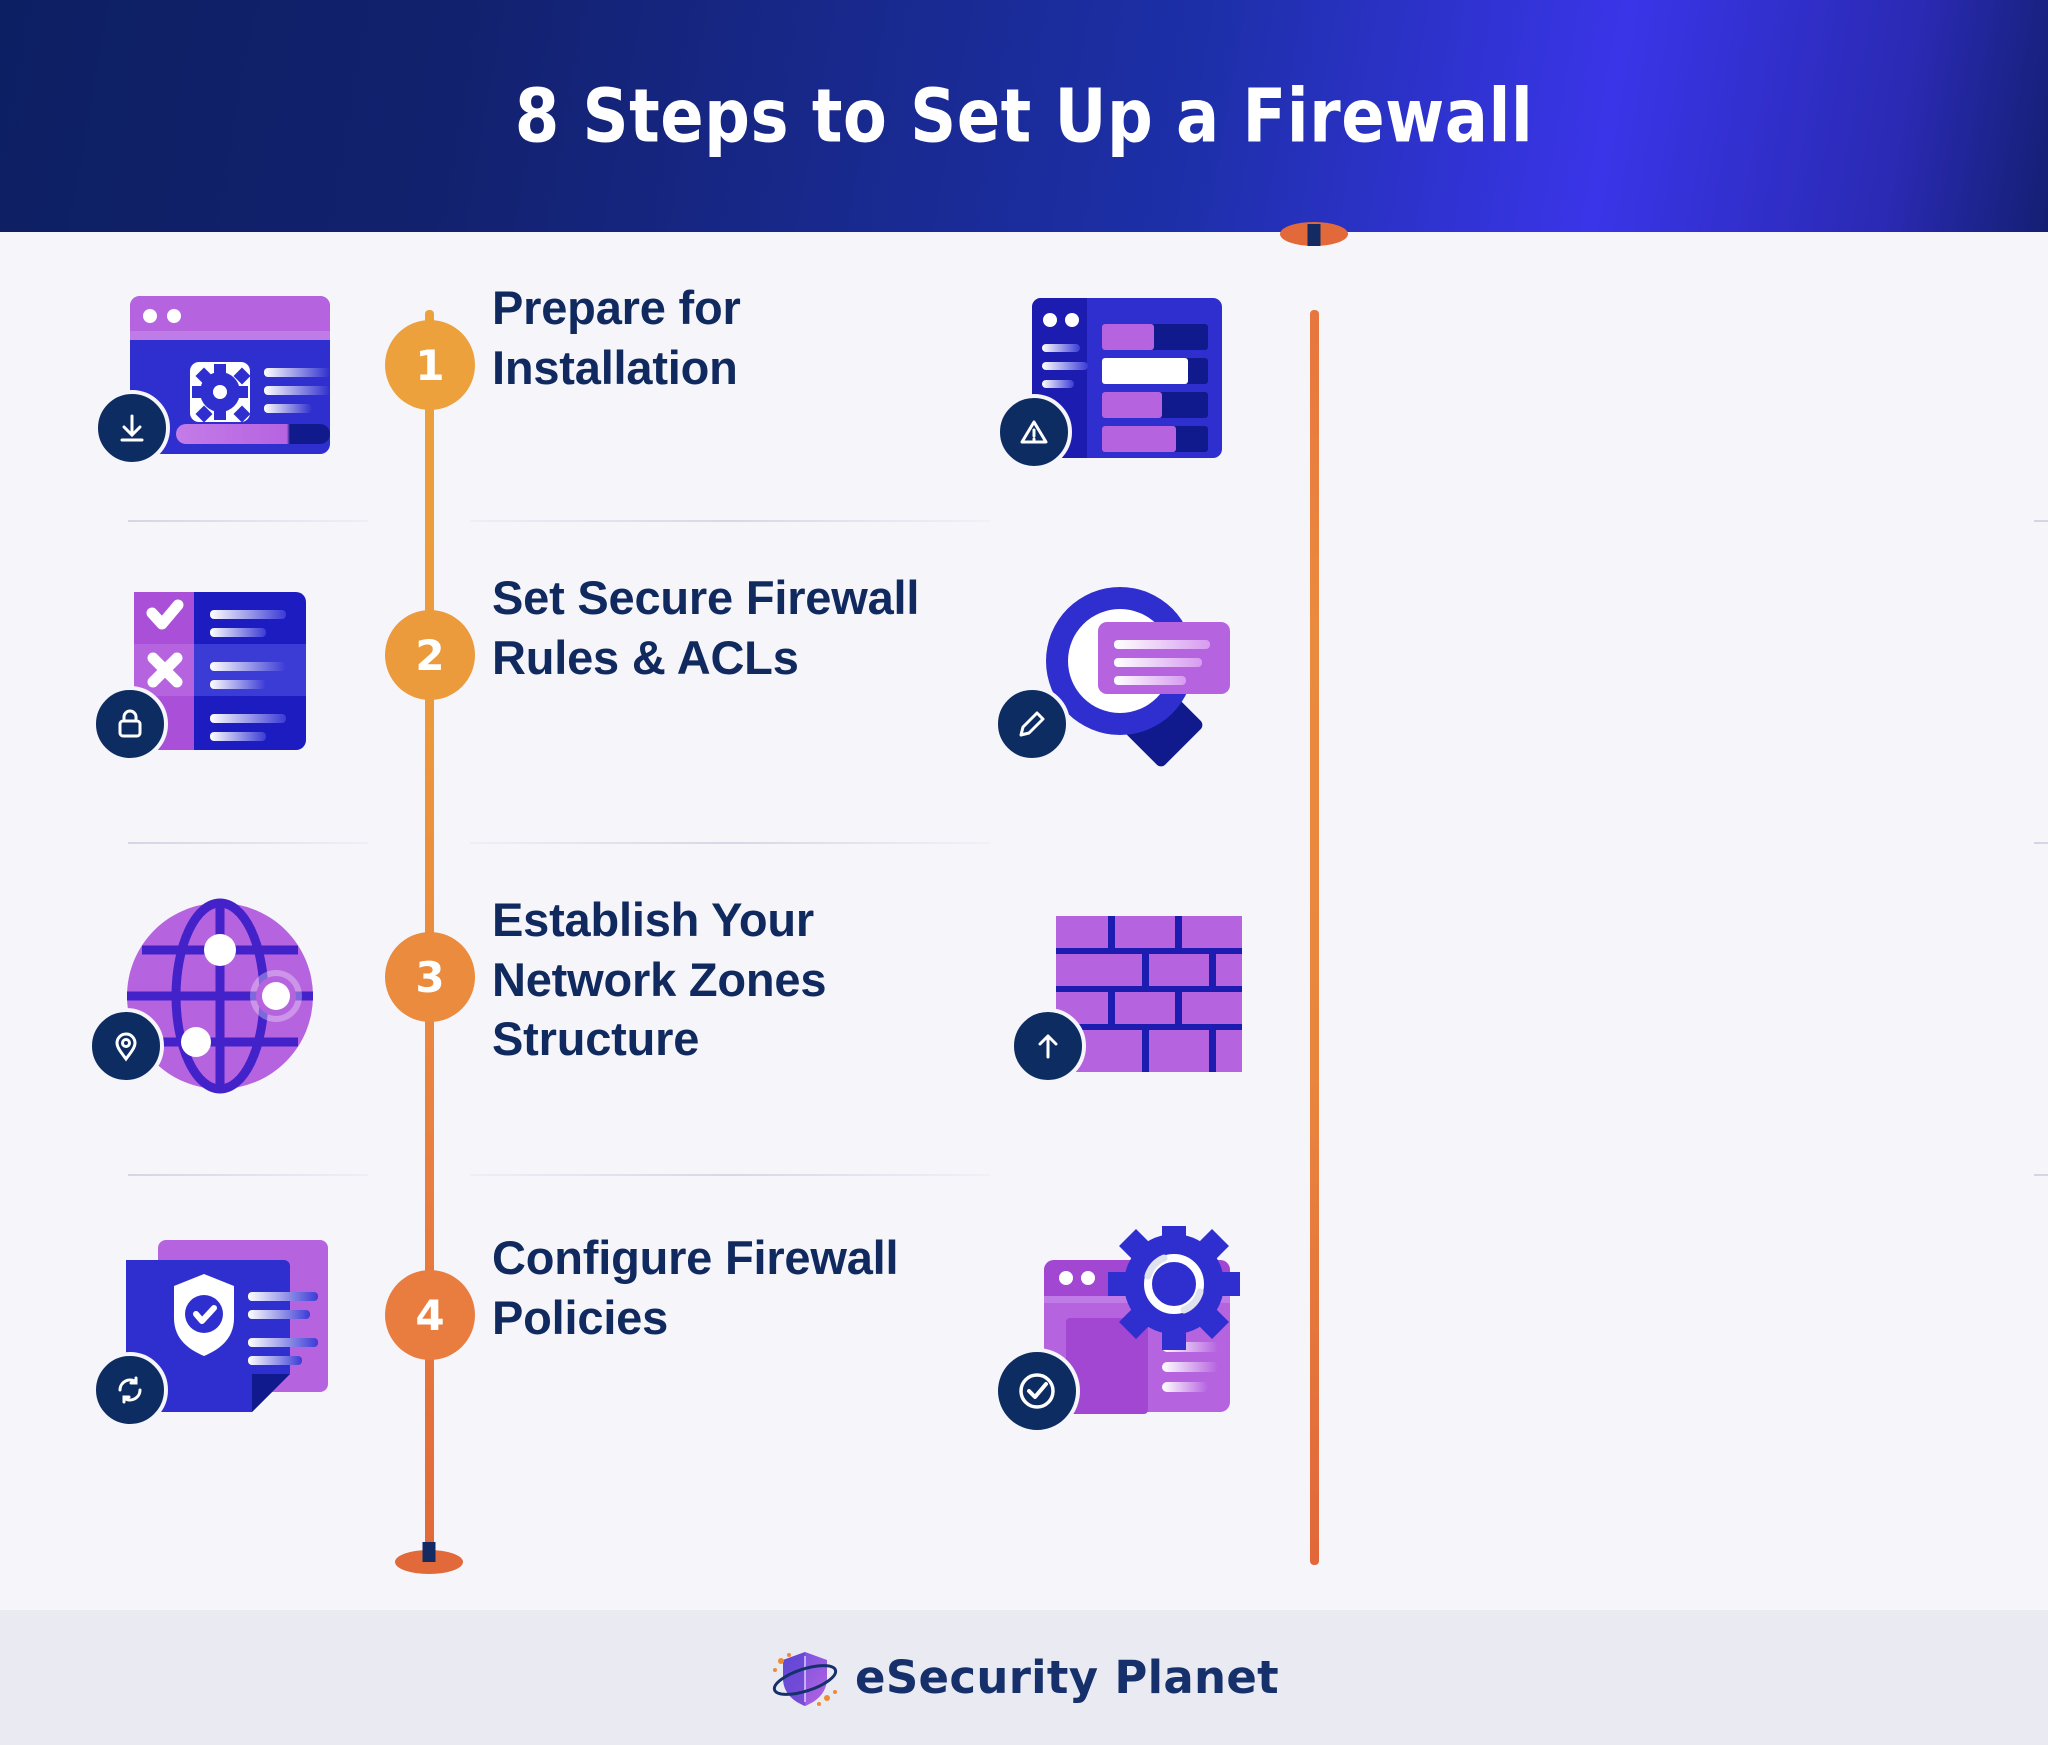  I want to click on step-item-6: 6 Test & Audit Your Firewall, so click(1521, 683).